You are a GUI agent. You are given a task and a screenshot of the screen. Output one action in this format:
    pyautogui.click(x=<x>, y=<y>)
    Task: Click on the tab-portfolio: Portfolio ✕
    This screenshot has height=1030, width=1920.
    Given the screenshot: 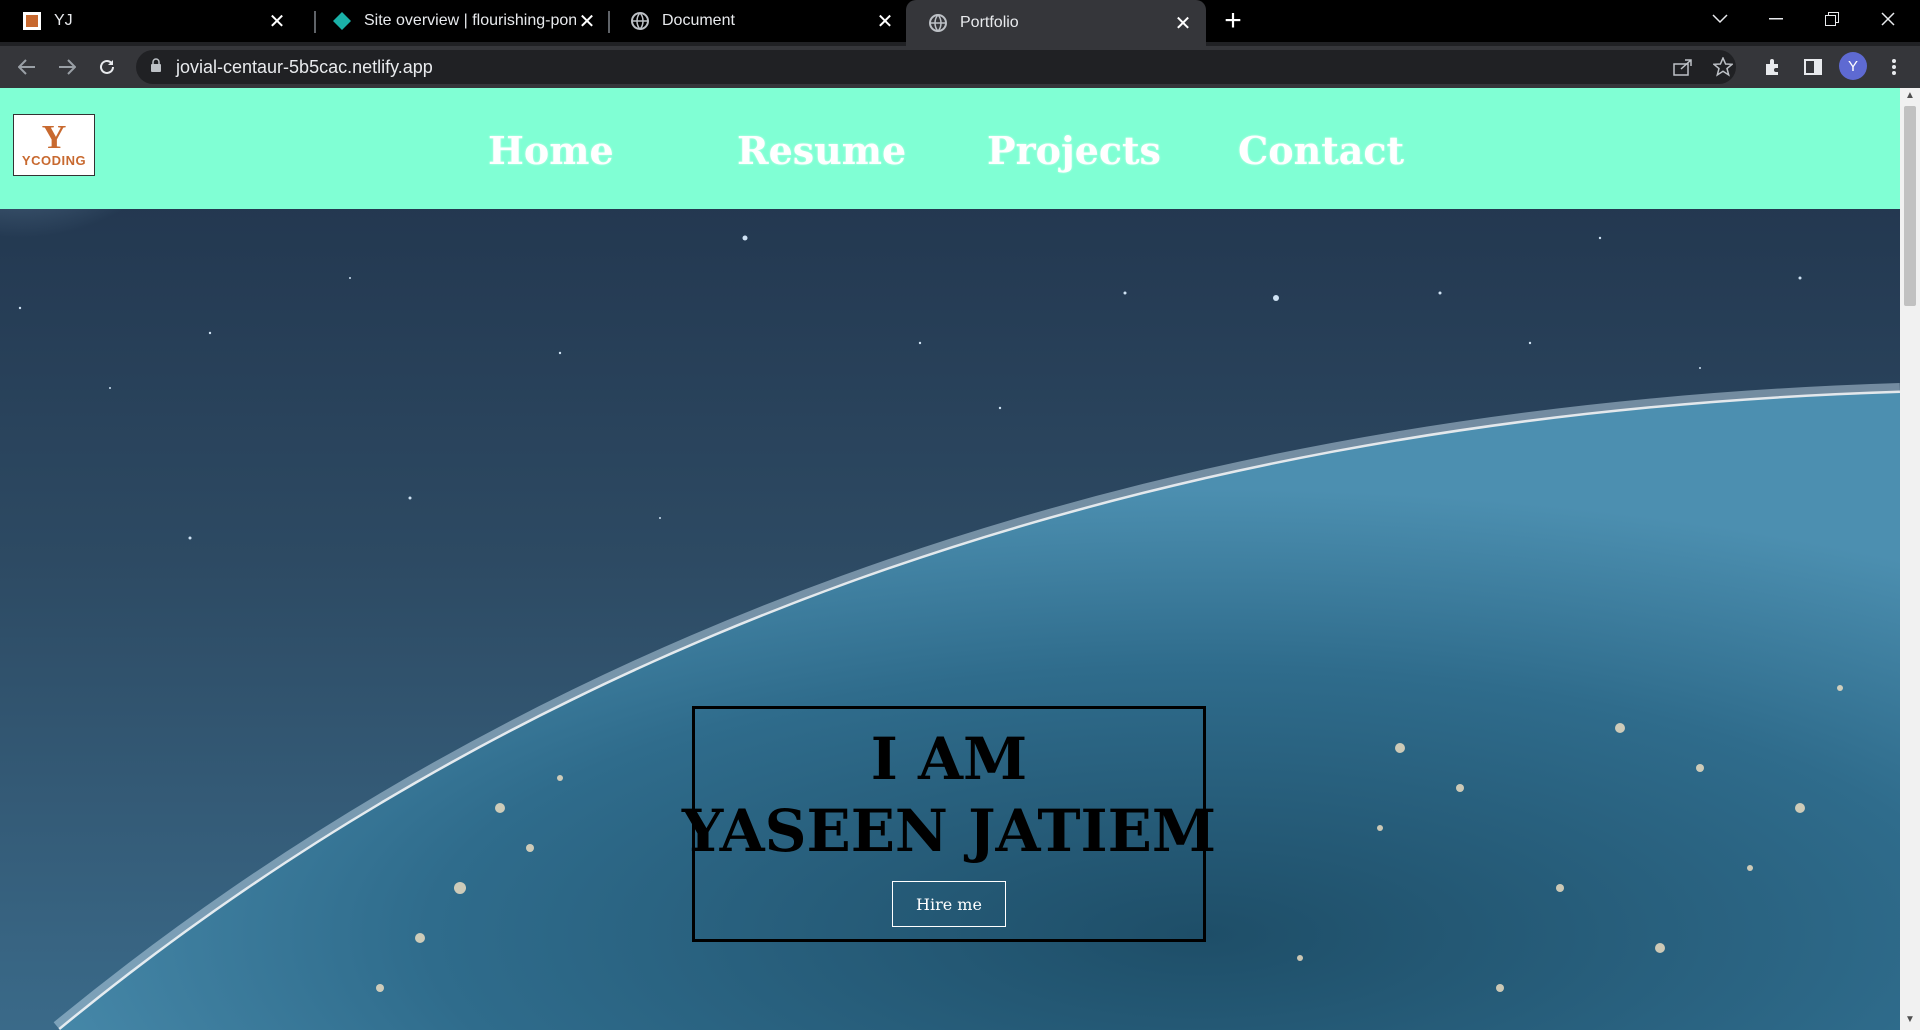 What is the action you would take?
    pyautogui.click(x=1056, y=23)
    